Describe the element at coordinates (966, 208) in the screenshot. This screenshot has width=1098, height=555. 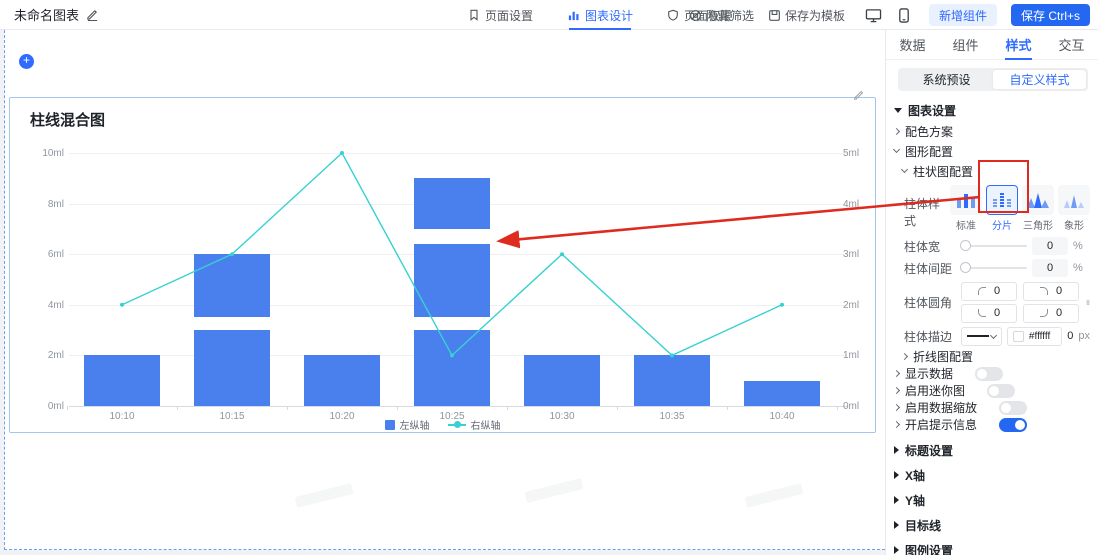
I see `bar-style-standard: 标准` at that location.